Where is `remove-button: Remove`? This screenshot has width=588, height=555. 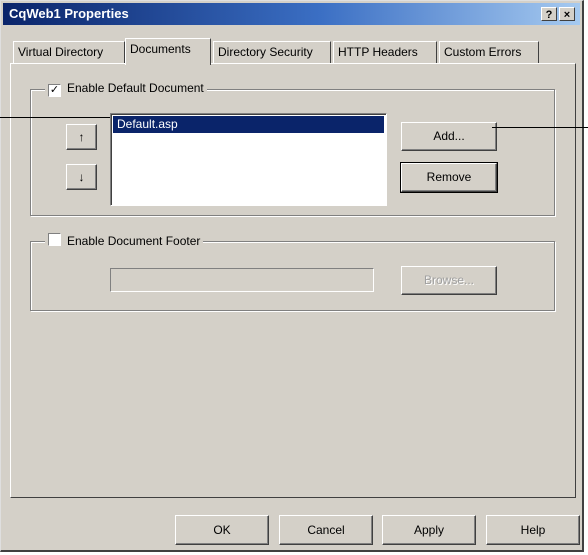
remove-button: Remove is located at coordinates (449, 177).